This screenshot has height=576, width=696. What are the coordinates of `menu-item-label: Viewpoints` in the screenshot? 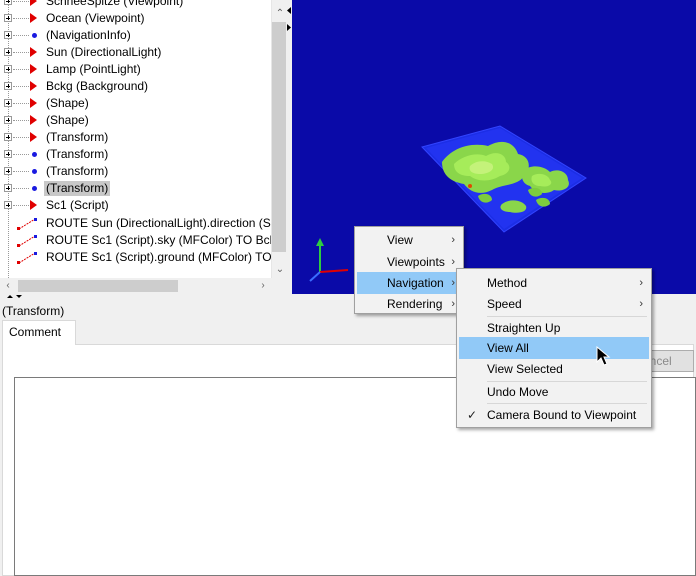 It's located at (416, 262).